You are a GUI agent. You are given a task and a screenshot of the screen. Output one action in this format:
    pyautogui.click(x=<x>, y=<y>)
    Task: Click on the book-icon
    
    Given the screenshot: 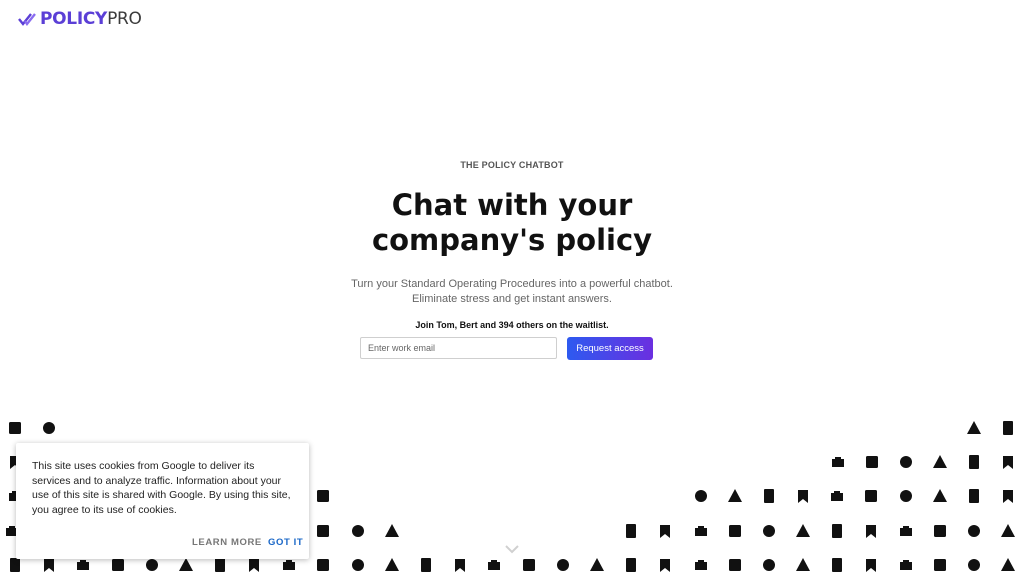 What is the action you would take?
    pyautogui.click(x=1008, y=462)
    